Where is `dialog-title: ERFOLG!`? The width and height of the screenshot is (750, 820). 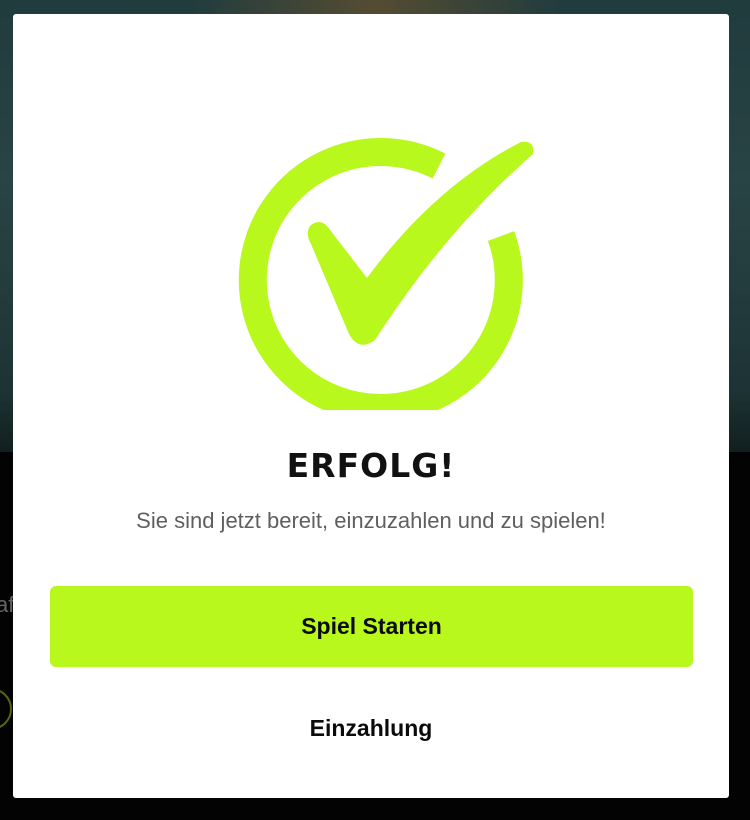 dialog-title: ERFOLG! is located at coordinates (371, 465).